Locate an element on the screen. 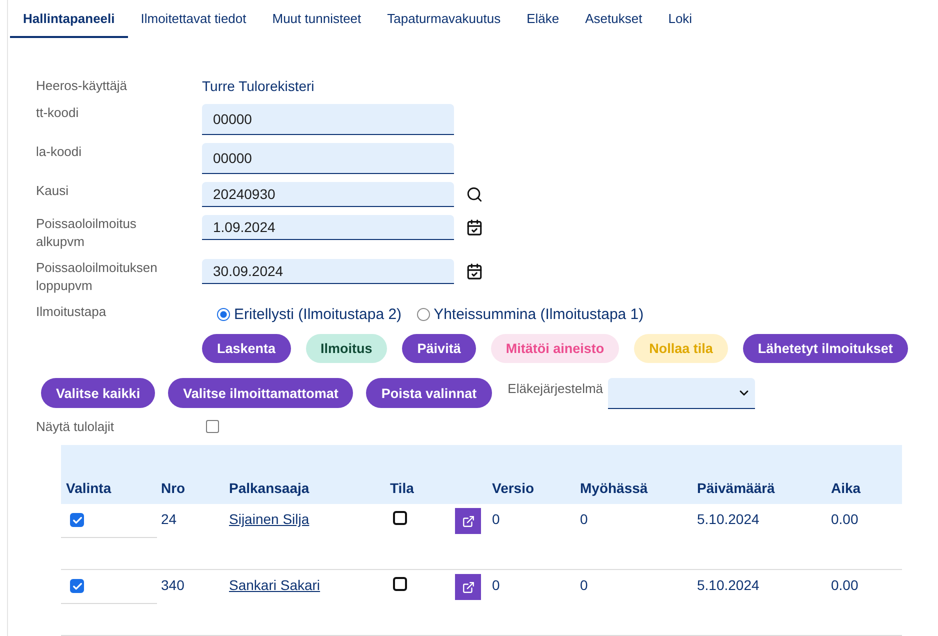  tab: Muut tunnisteet is located at coordinates (316, 19).